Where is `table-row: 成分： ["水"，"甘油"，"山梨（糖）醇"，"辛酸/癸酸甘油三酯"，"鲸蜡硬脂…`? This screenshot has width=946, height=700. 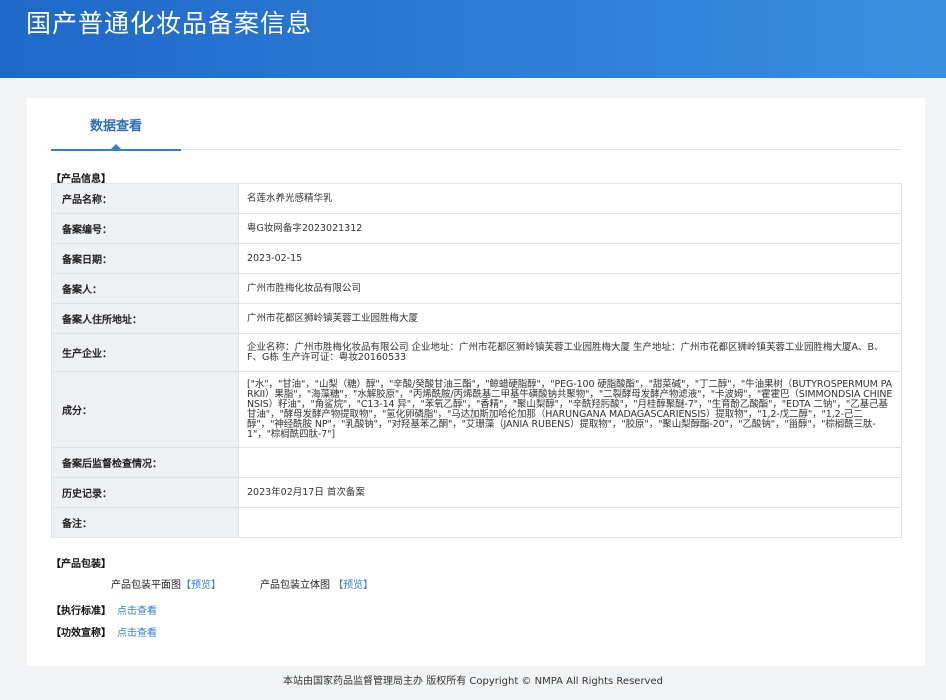
table-row: 成分： ["水"，"甘油"，"山梨（糖）醇"，"辛酸/癸酸甘油三酯"，"鲸蜡硬脂… is located at coordinates (476, 409).